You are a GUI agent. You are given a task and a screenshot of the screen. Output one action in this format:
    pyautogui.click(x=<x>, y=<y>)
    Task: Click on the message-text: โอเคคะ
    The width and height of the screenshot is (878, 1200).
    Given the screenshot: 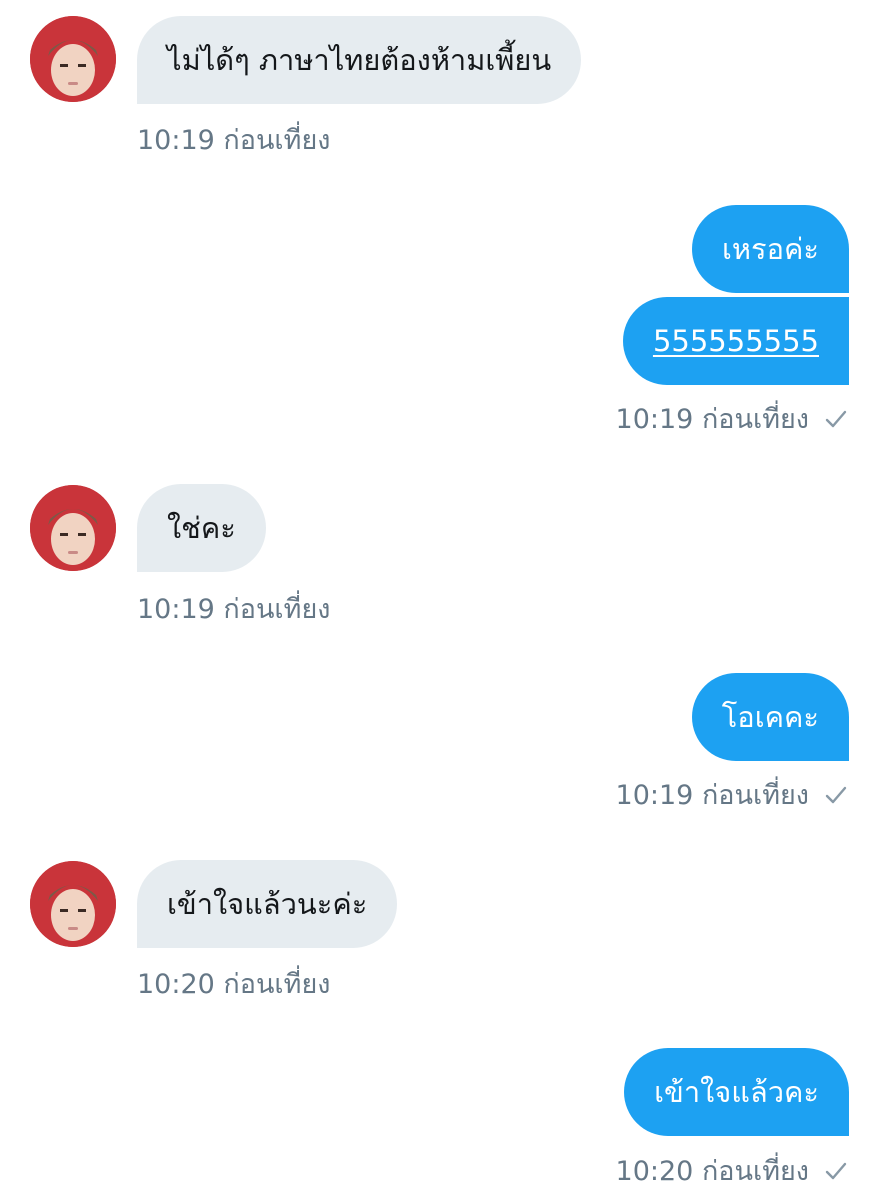 What is the action you would take?
    pyautogui.click(x=770, y=717)
    